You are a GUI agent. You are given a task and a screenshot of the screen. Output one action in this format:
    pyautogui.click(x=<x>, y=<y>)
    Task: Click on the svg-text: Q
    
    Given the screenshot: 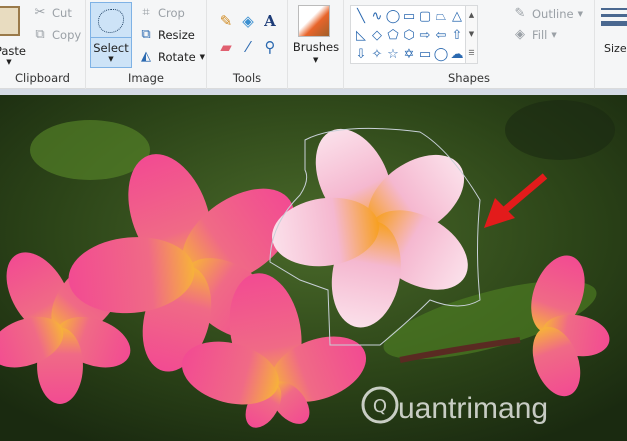 What is the action you would take?
    pyautogui.click(x=380, y=406)
    